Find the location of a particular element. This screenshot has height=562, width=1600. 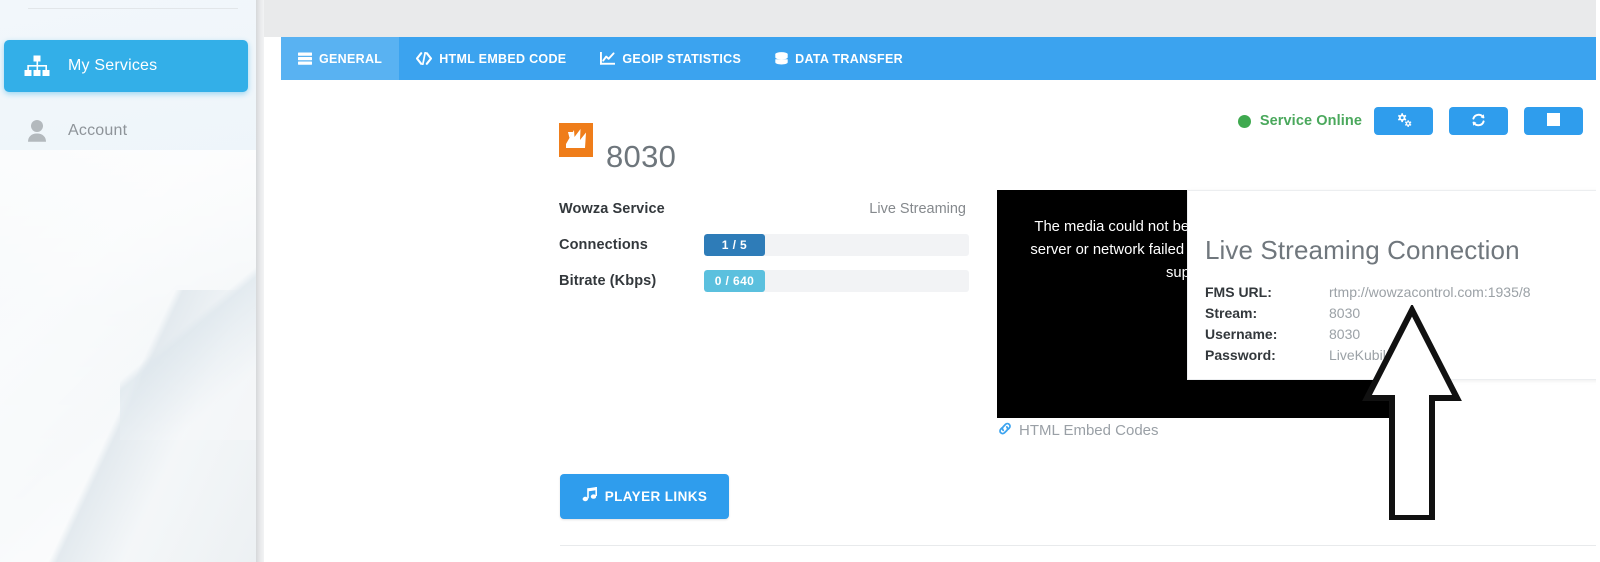

sidebar-scrollbar is located at coordinates (260, 281).